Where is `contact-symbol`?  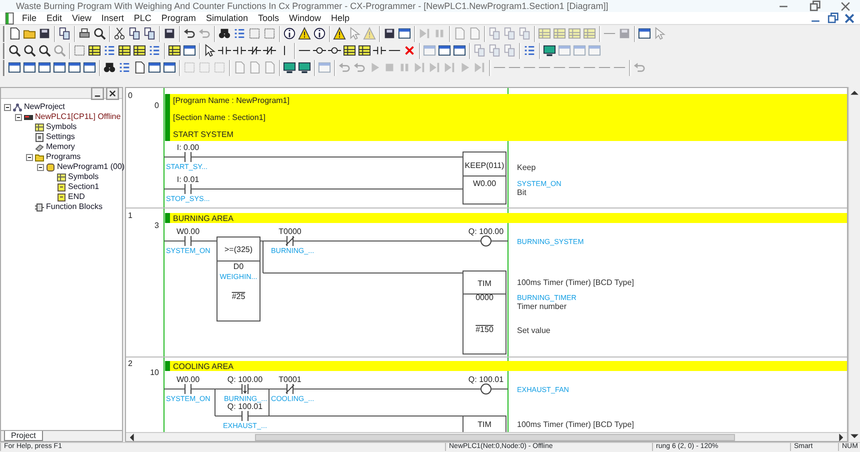 contact-symbol is located at coordinates (188, 189).